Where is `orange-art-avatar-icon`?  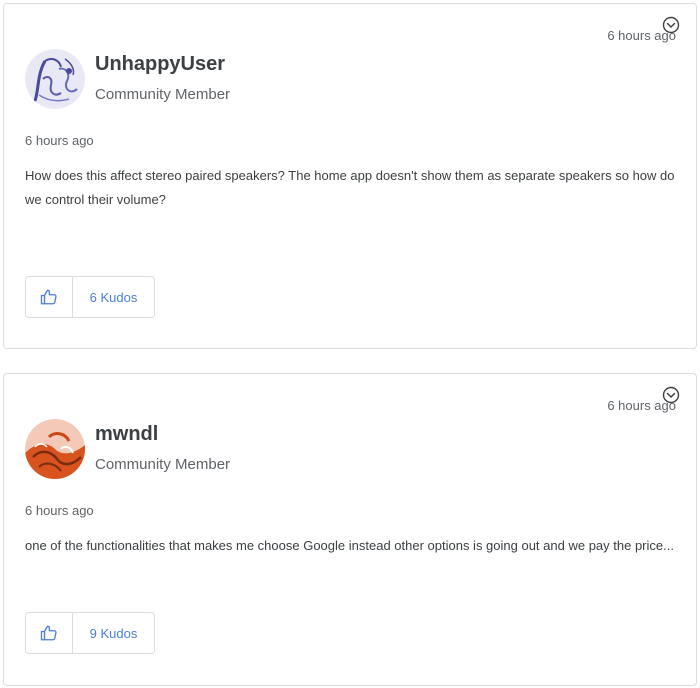
orange-art-avatar-icon is located at coordinates (55, 449).